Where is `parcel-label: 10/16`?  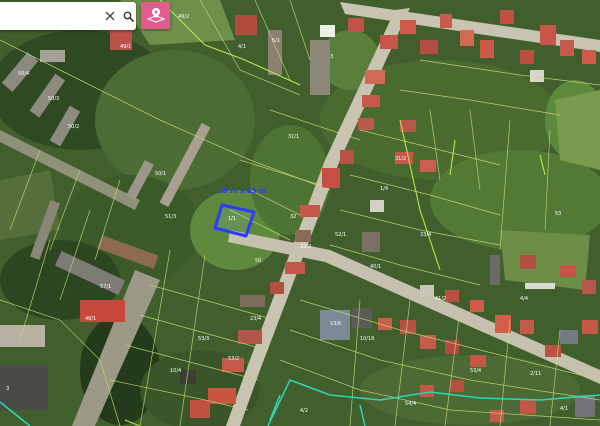 parcel-label: 10/16 is located at coordinates (367, 339).